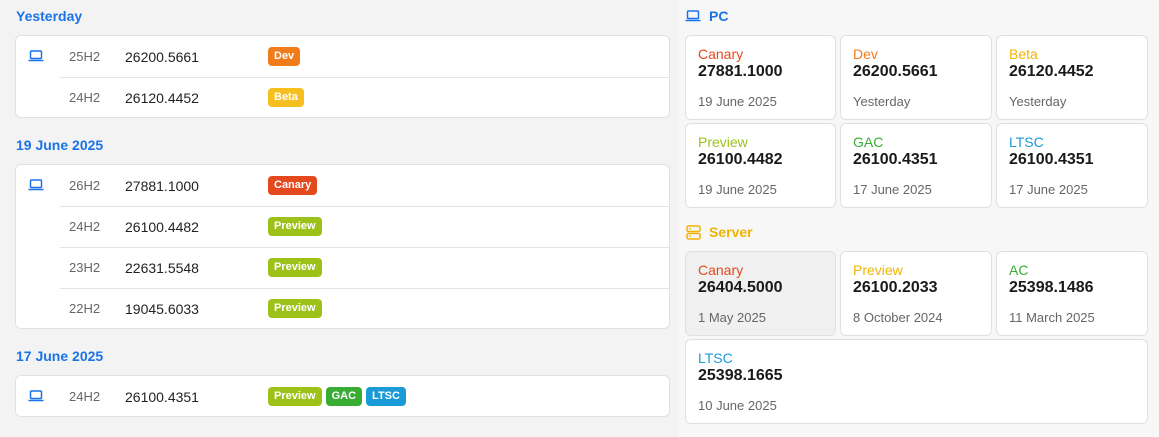  Describe the element at coordinates (284, 56) in the screenshot. I see `channel-badge: Dev` at that location.